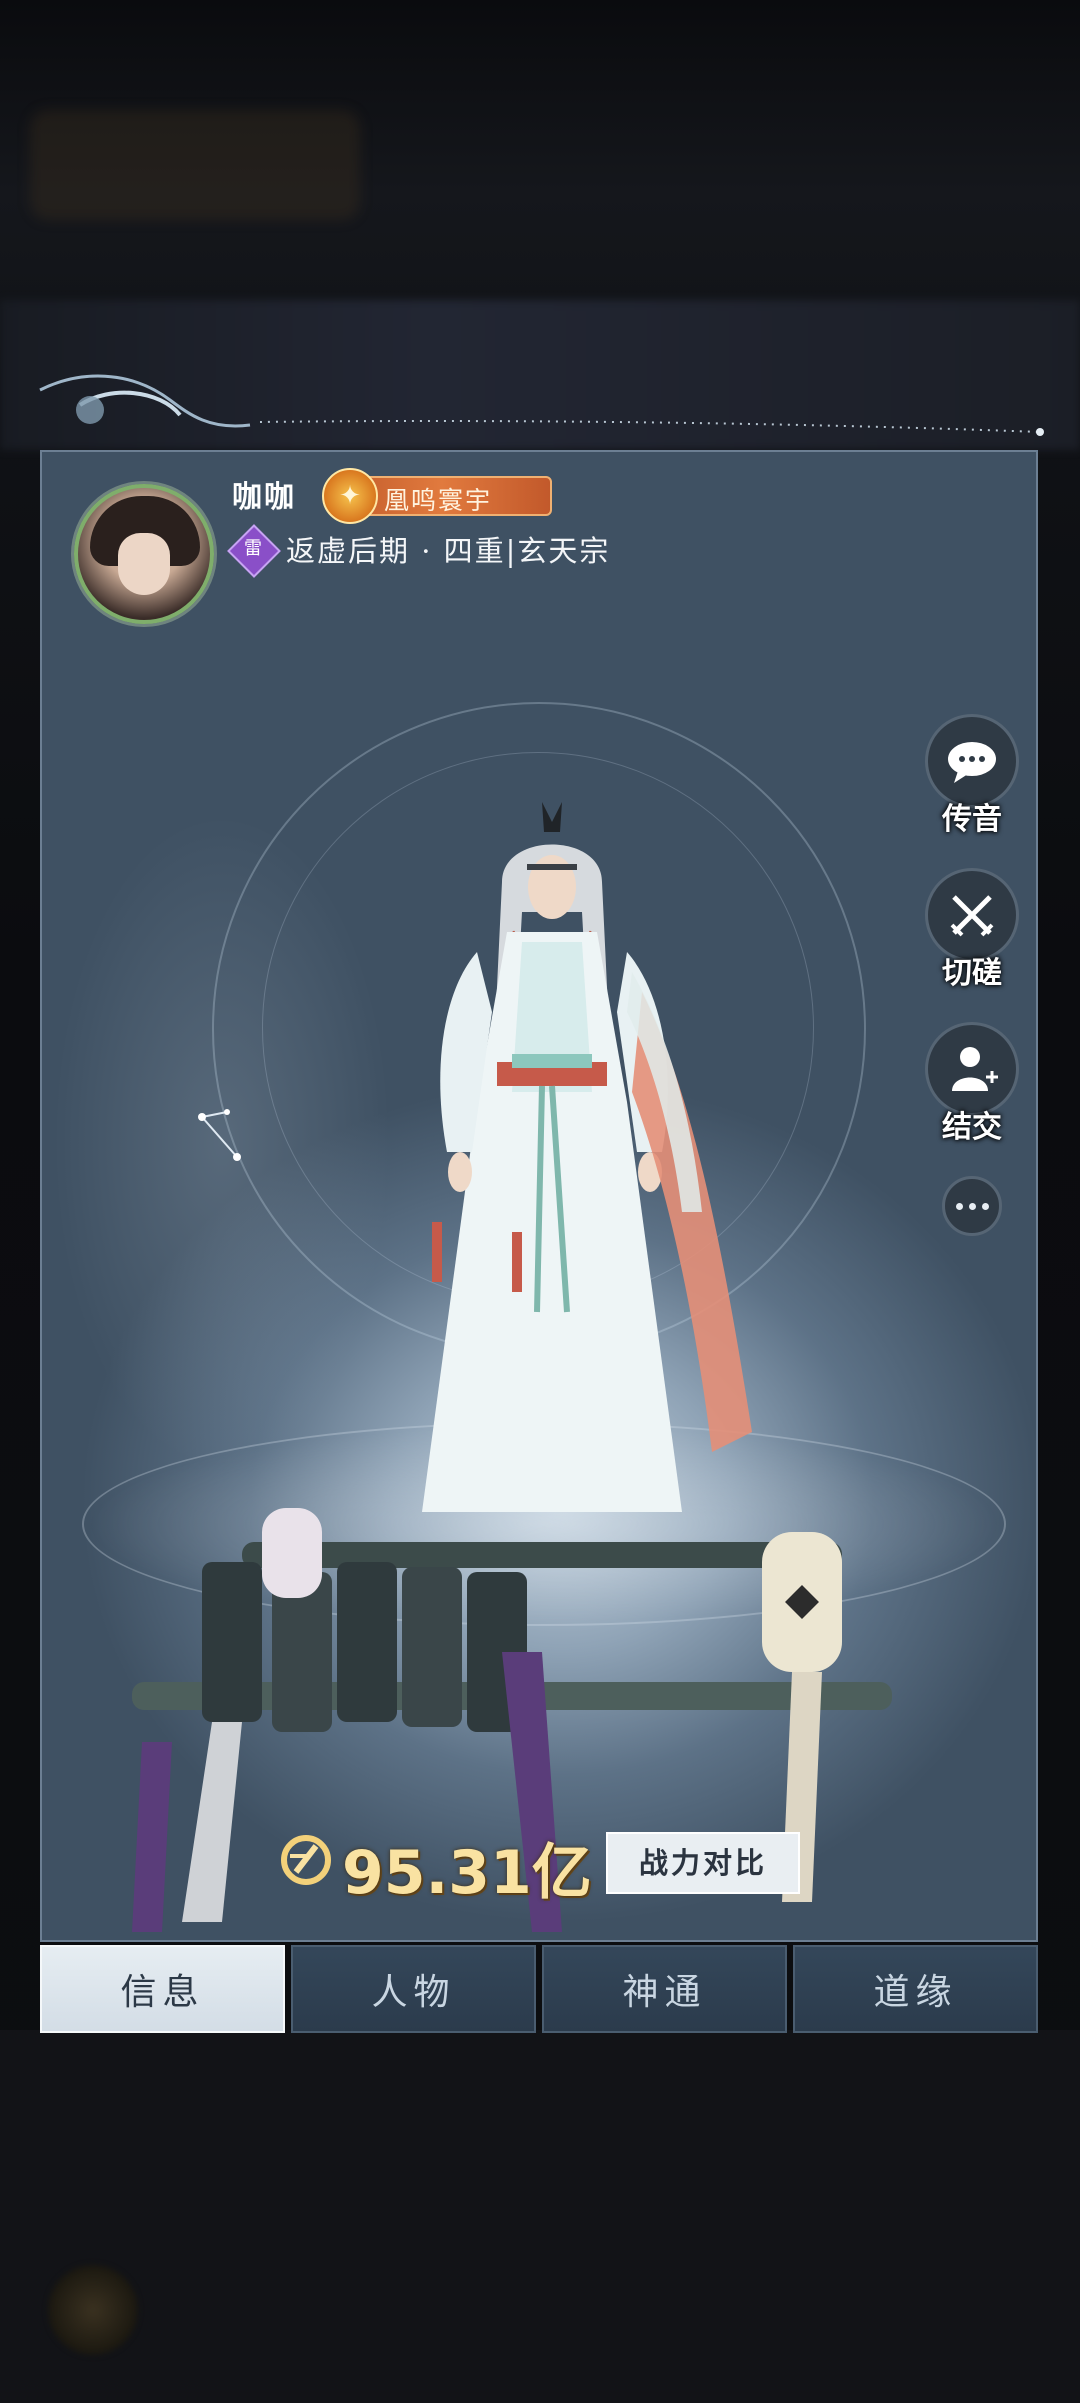 The height and width of the screenshot is (2403, 1080). I want to click on player-name: 咖咖, so click(264, 497).